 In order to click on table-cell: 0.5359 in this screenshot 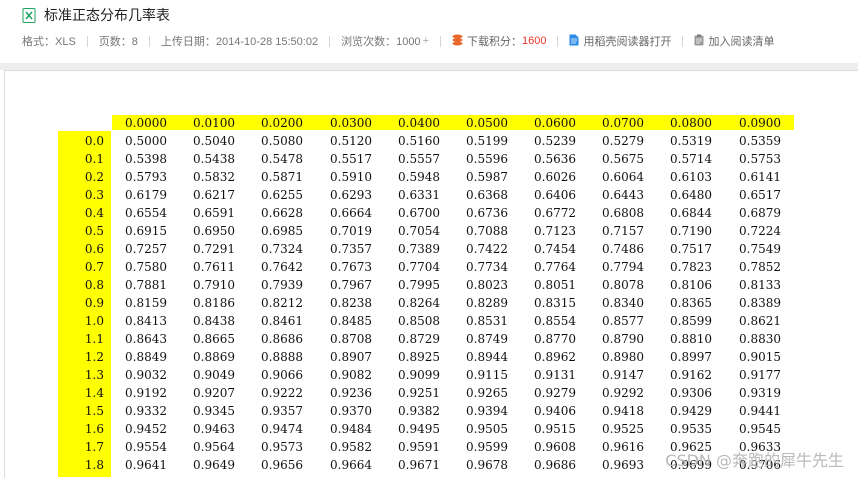, I will do `click(760, 141)`.